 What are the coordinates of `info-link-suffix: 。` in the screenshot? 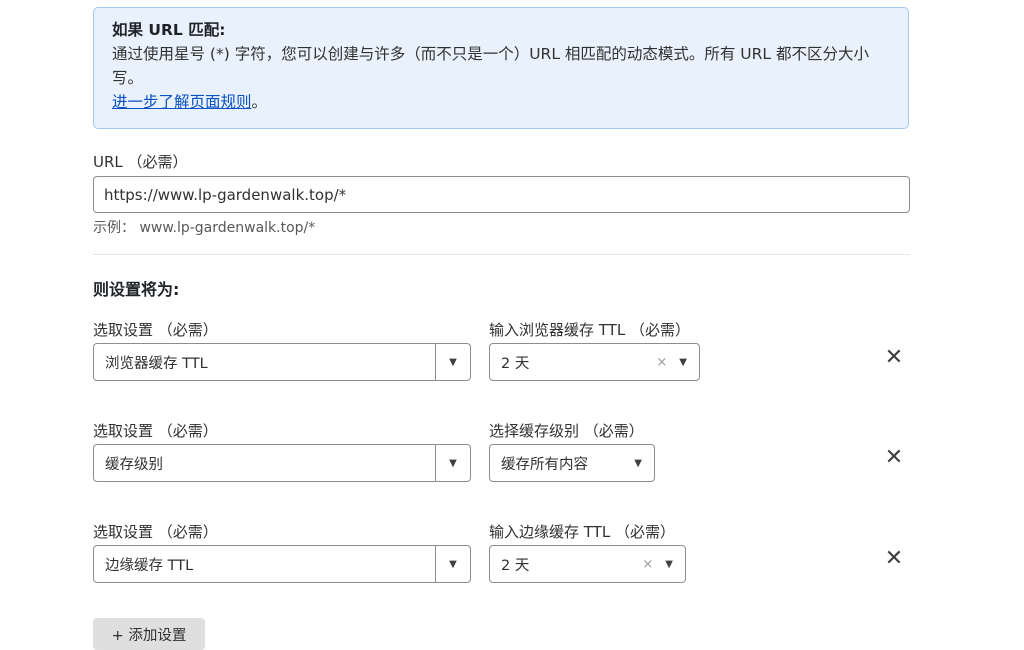 It's located at (259, 102).